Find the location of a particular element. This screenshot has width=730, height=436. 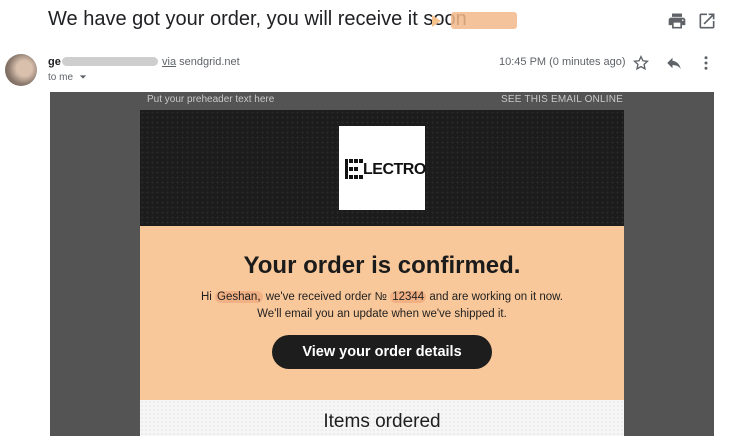

confirmation-title: Your order is confirmed. is located at coordinates (382, 265).